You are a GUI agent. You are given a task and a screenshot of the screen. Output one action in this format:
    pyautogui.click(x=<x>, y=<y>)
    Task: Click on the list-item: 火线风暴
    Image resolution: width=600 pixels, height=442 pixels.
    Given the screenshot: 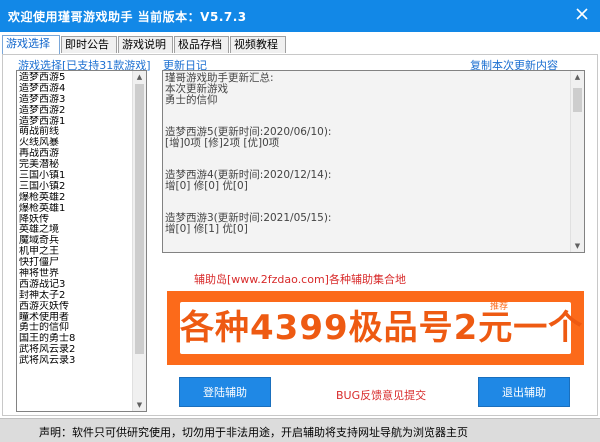 What is the action you would take?
    pyautogui.click(x=75, y=142)
    